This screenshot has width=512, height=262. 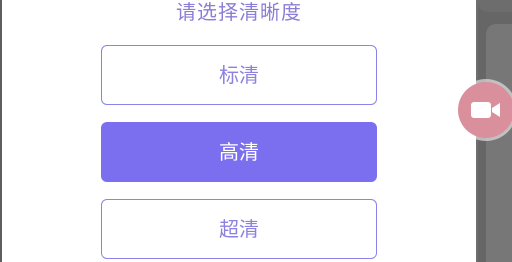 What do you see at coordinates (499, 143) in the screenshot?
I see `background-card-bottom` at bounding box center [499, 143].